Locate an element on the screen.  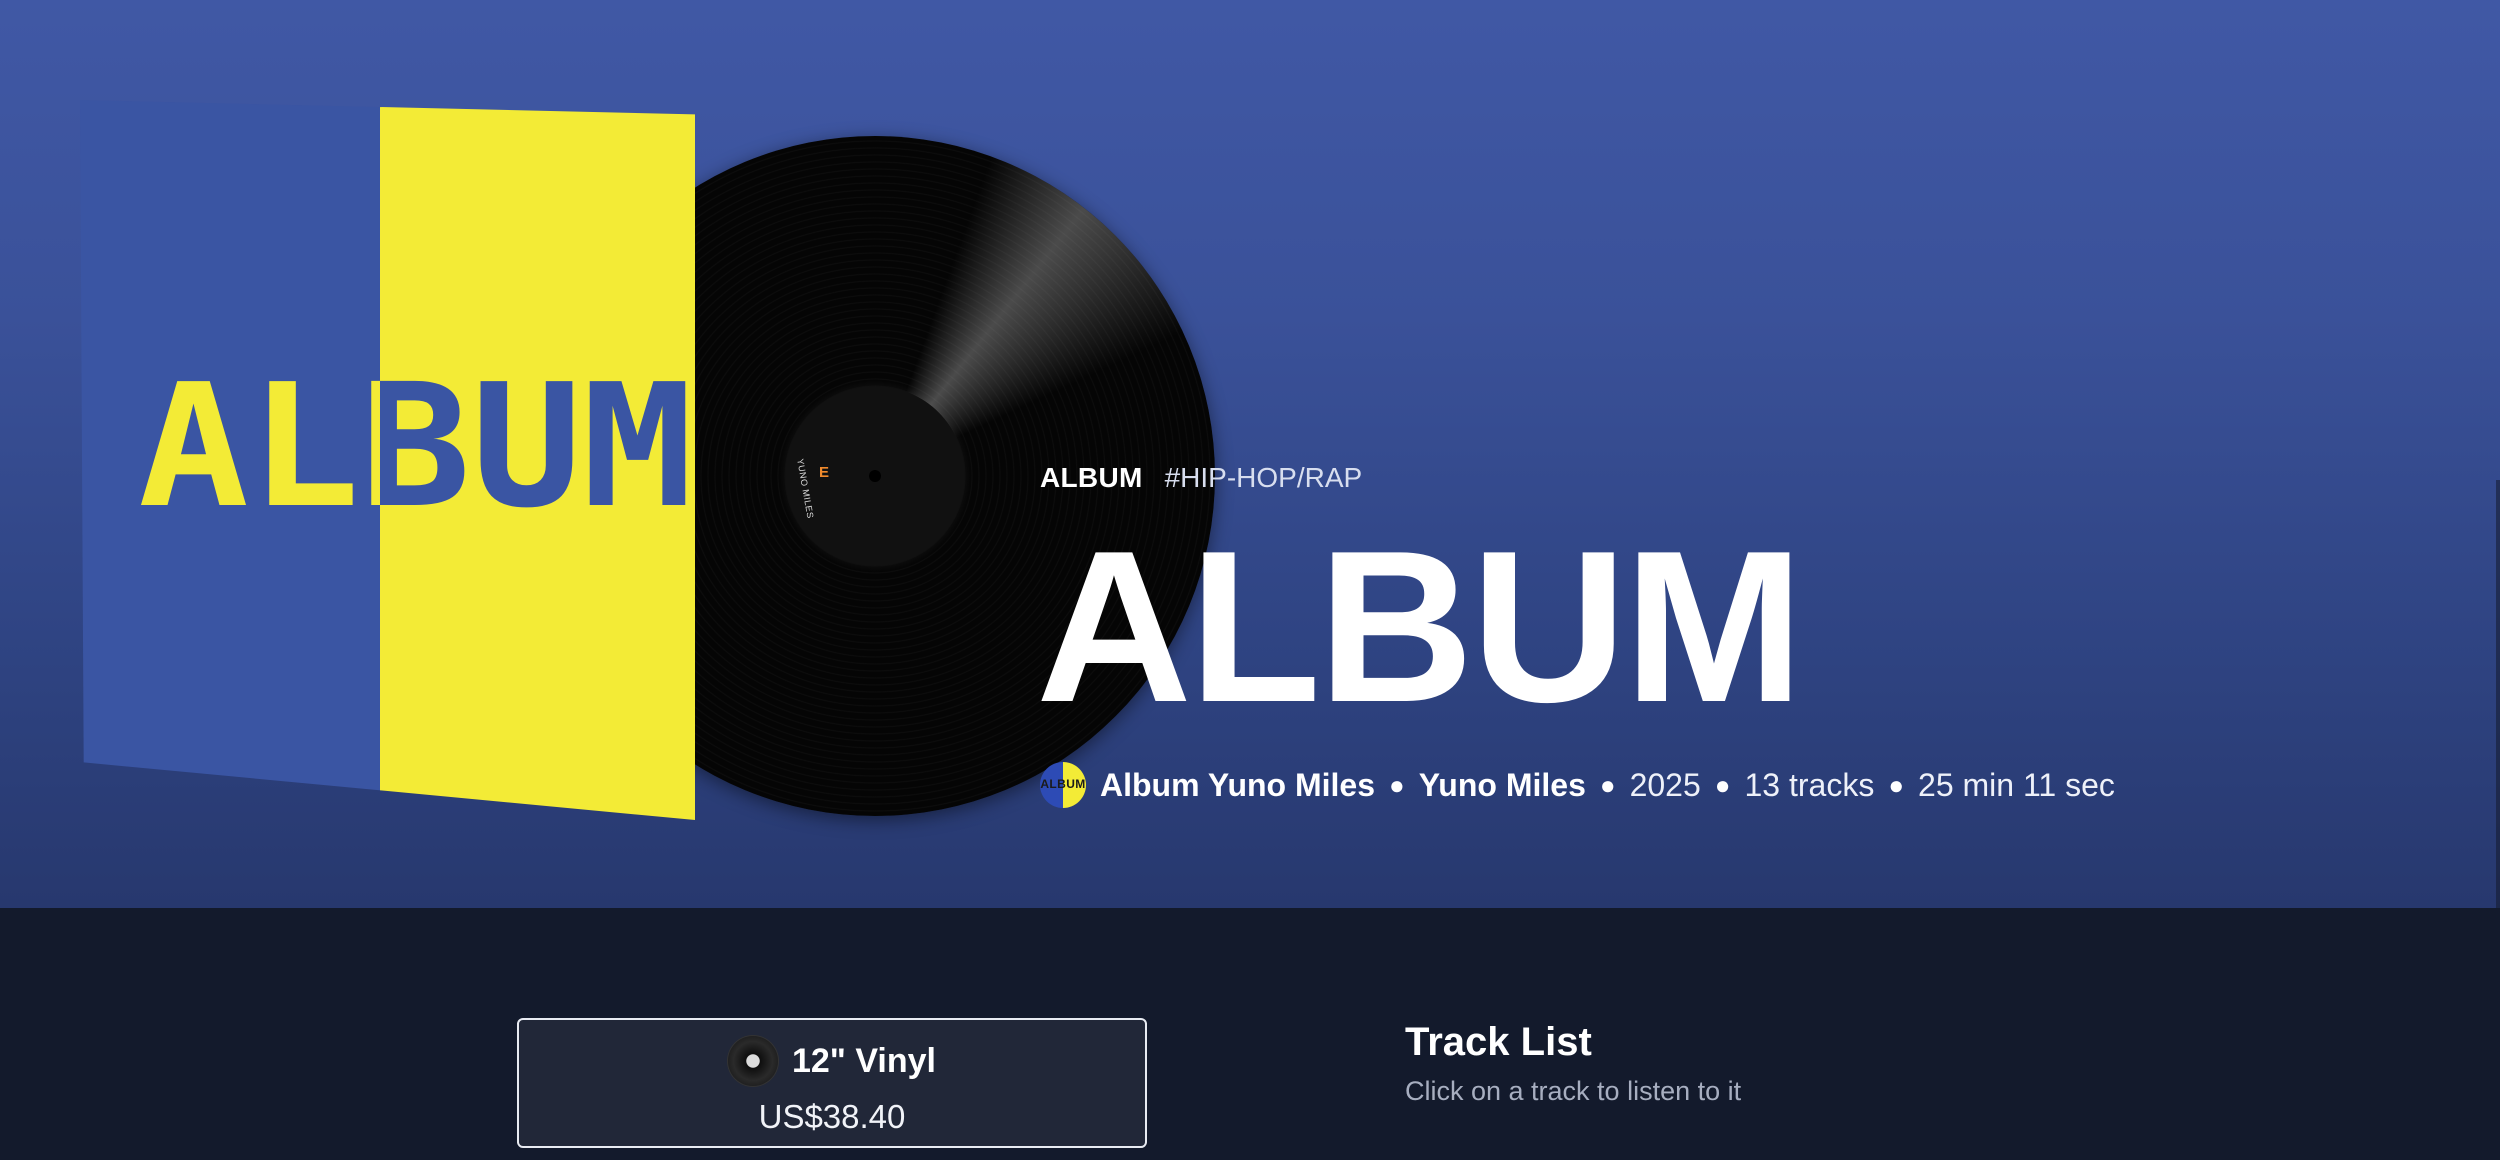
vinyl-record-icon is located at coordinates (752, 1061).